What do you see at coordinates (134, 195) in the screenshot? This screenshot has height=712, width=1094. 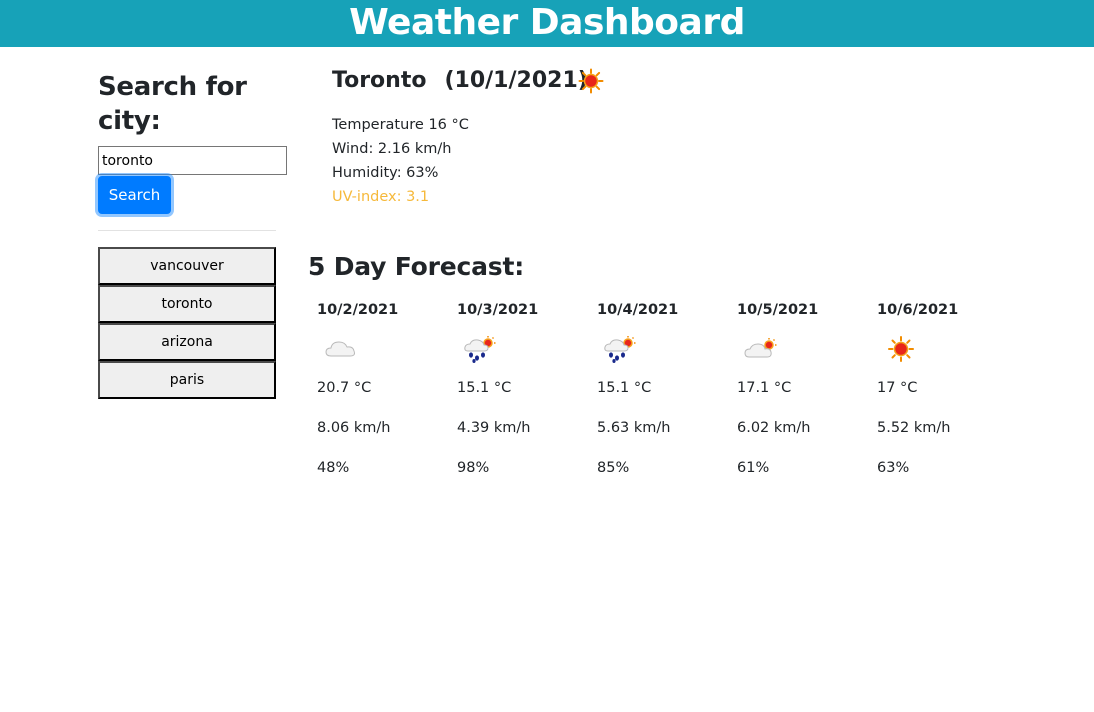 I see `search-button: Search` at bounding box center [134, 195].